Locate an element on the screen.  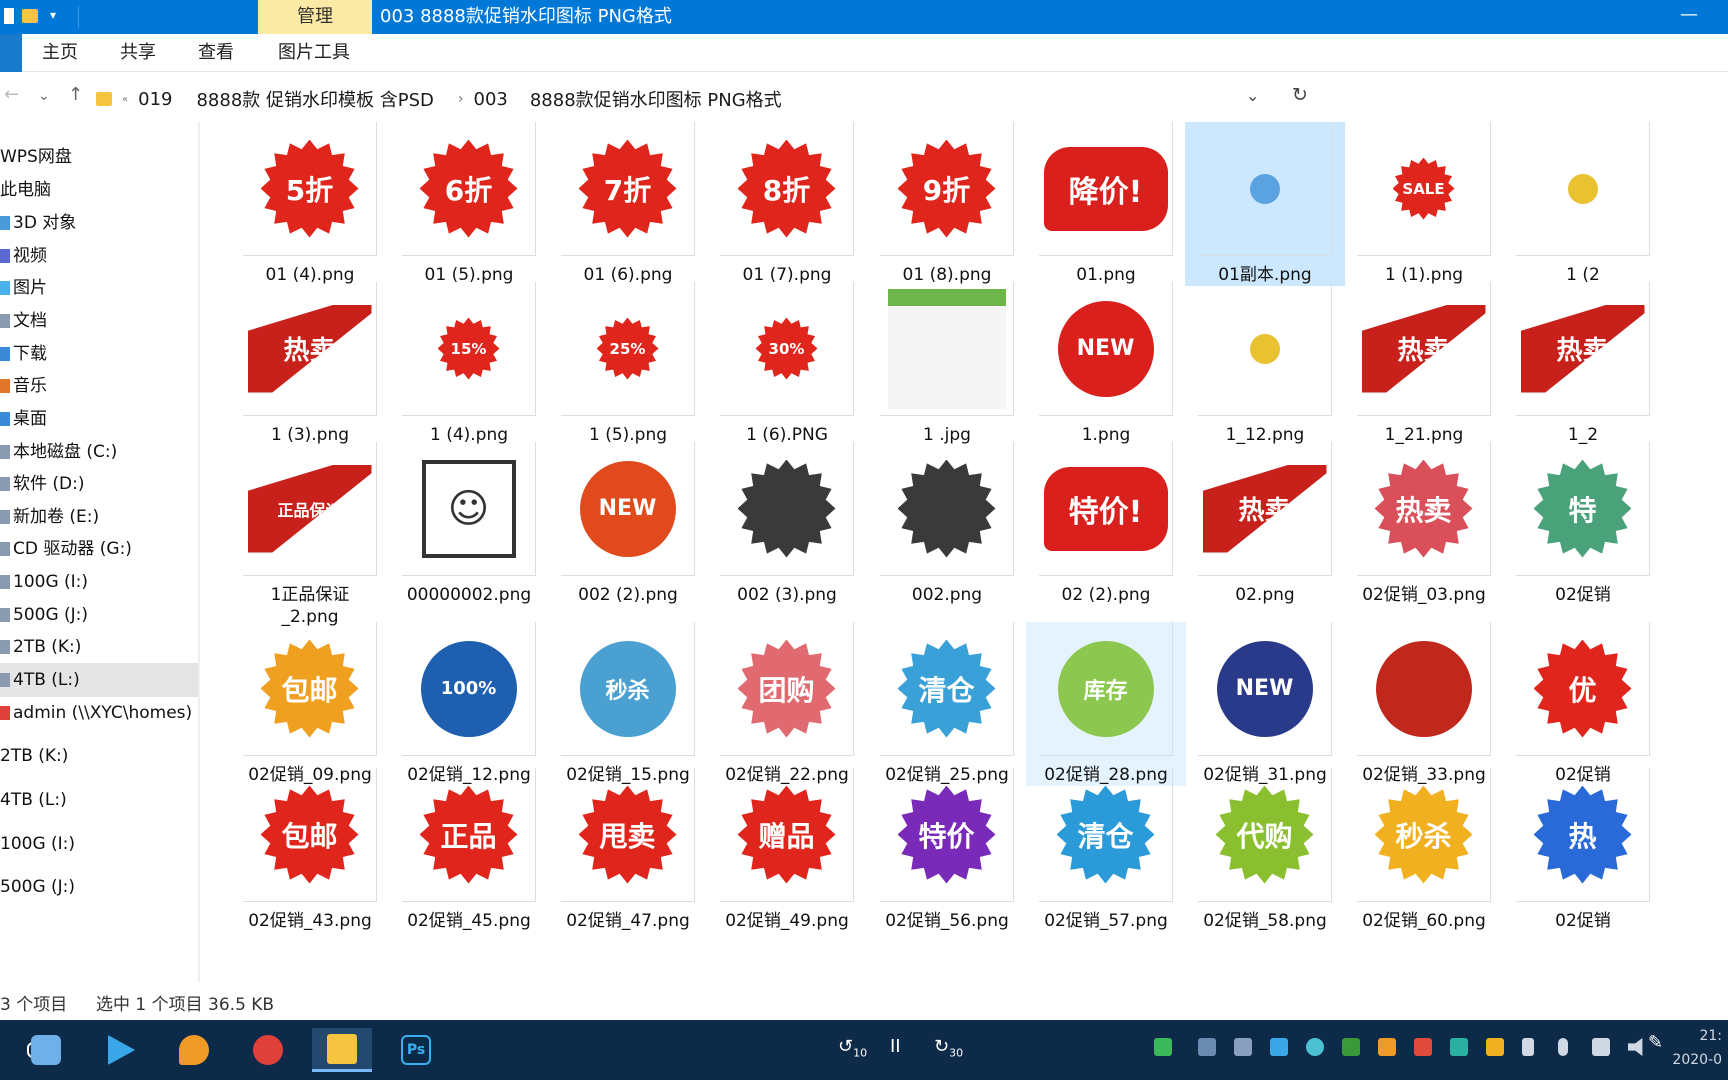
refresh-icon: ↻ is located at coordinates (1300, 95).